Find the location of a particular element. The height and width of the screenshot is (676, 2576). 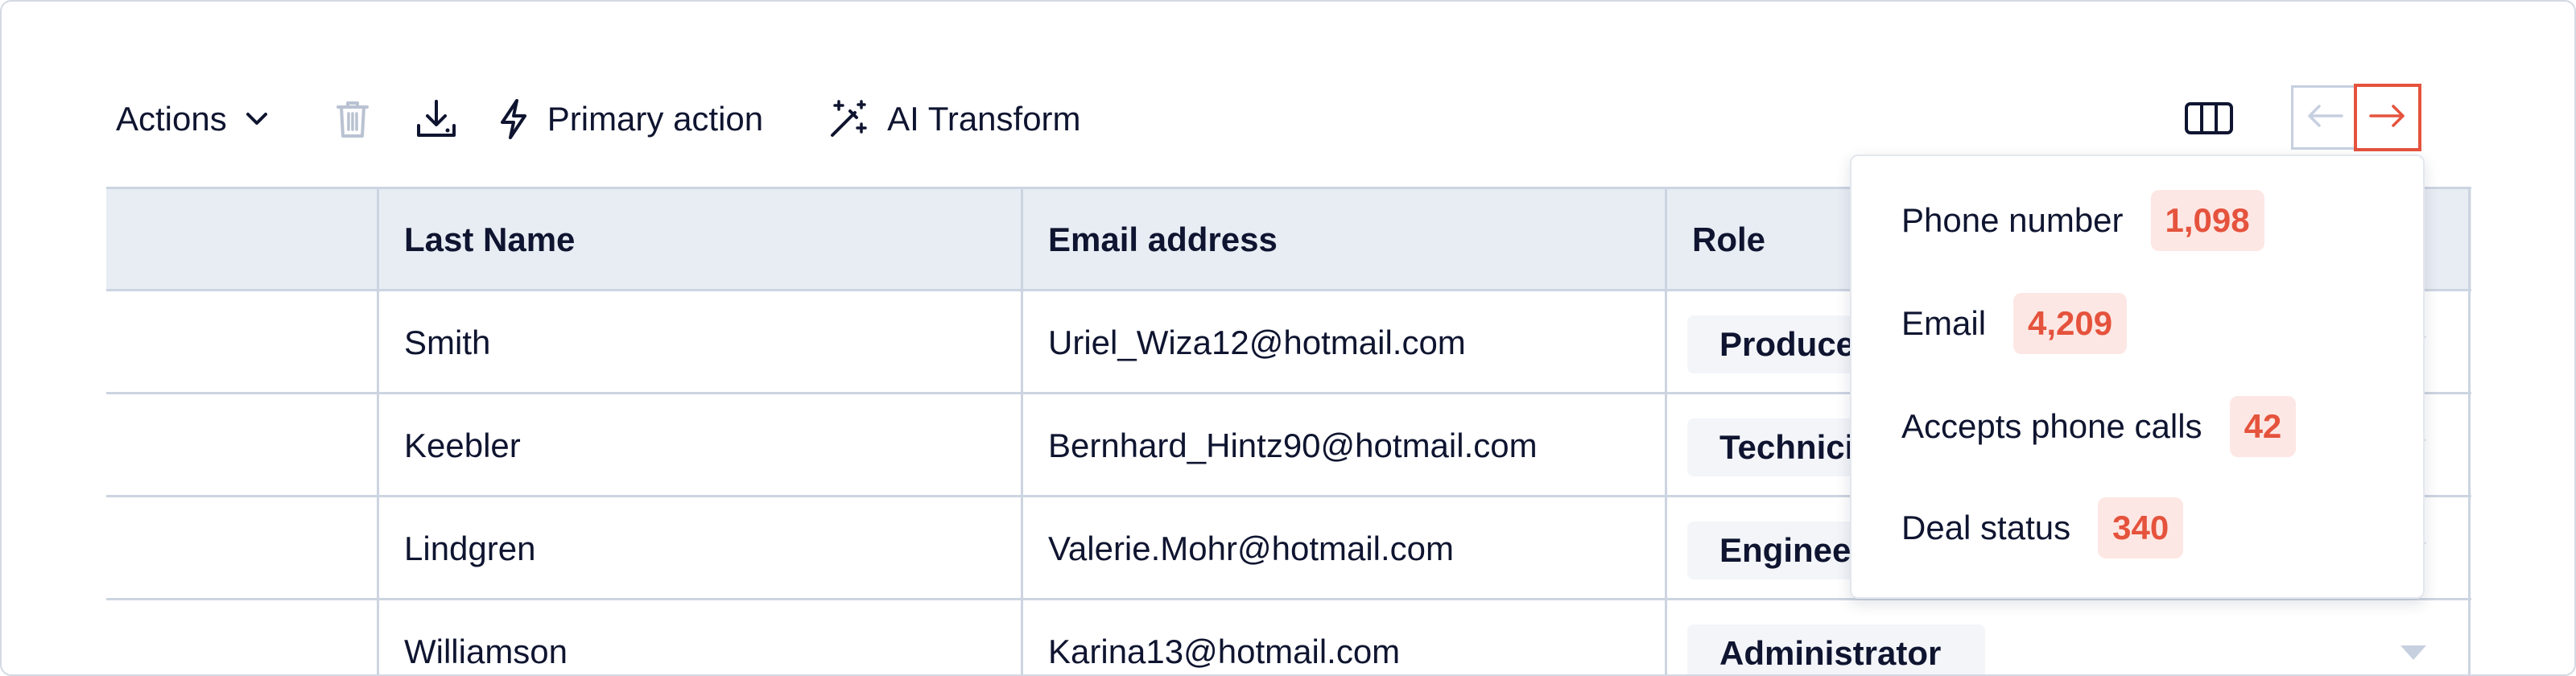

actions-button: Actions is located at coordinates (192, 119).